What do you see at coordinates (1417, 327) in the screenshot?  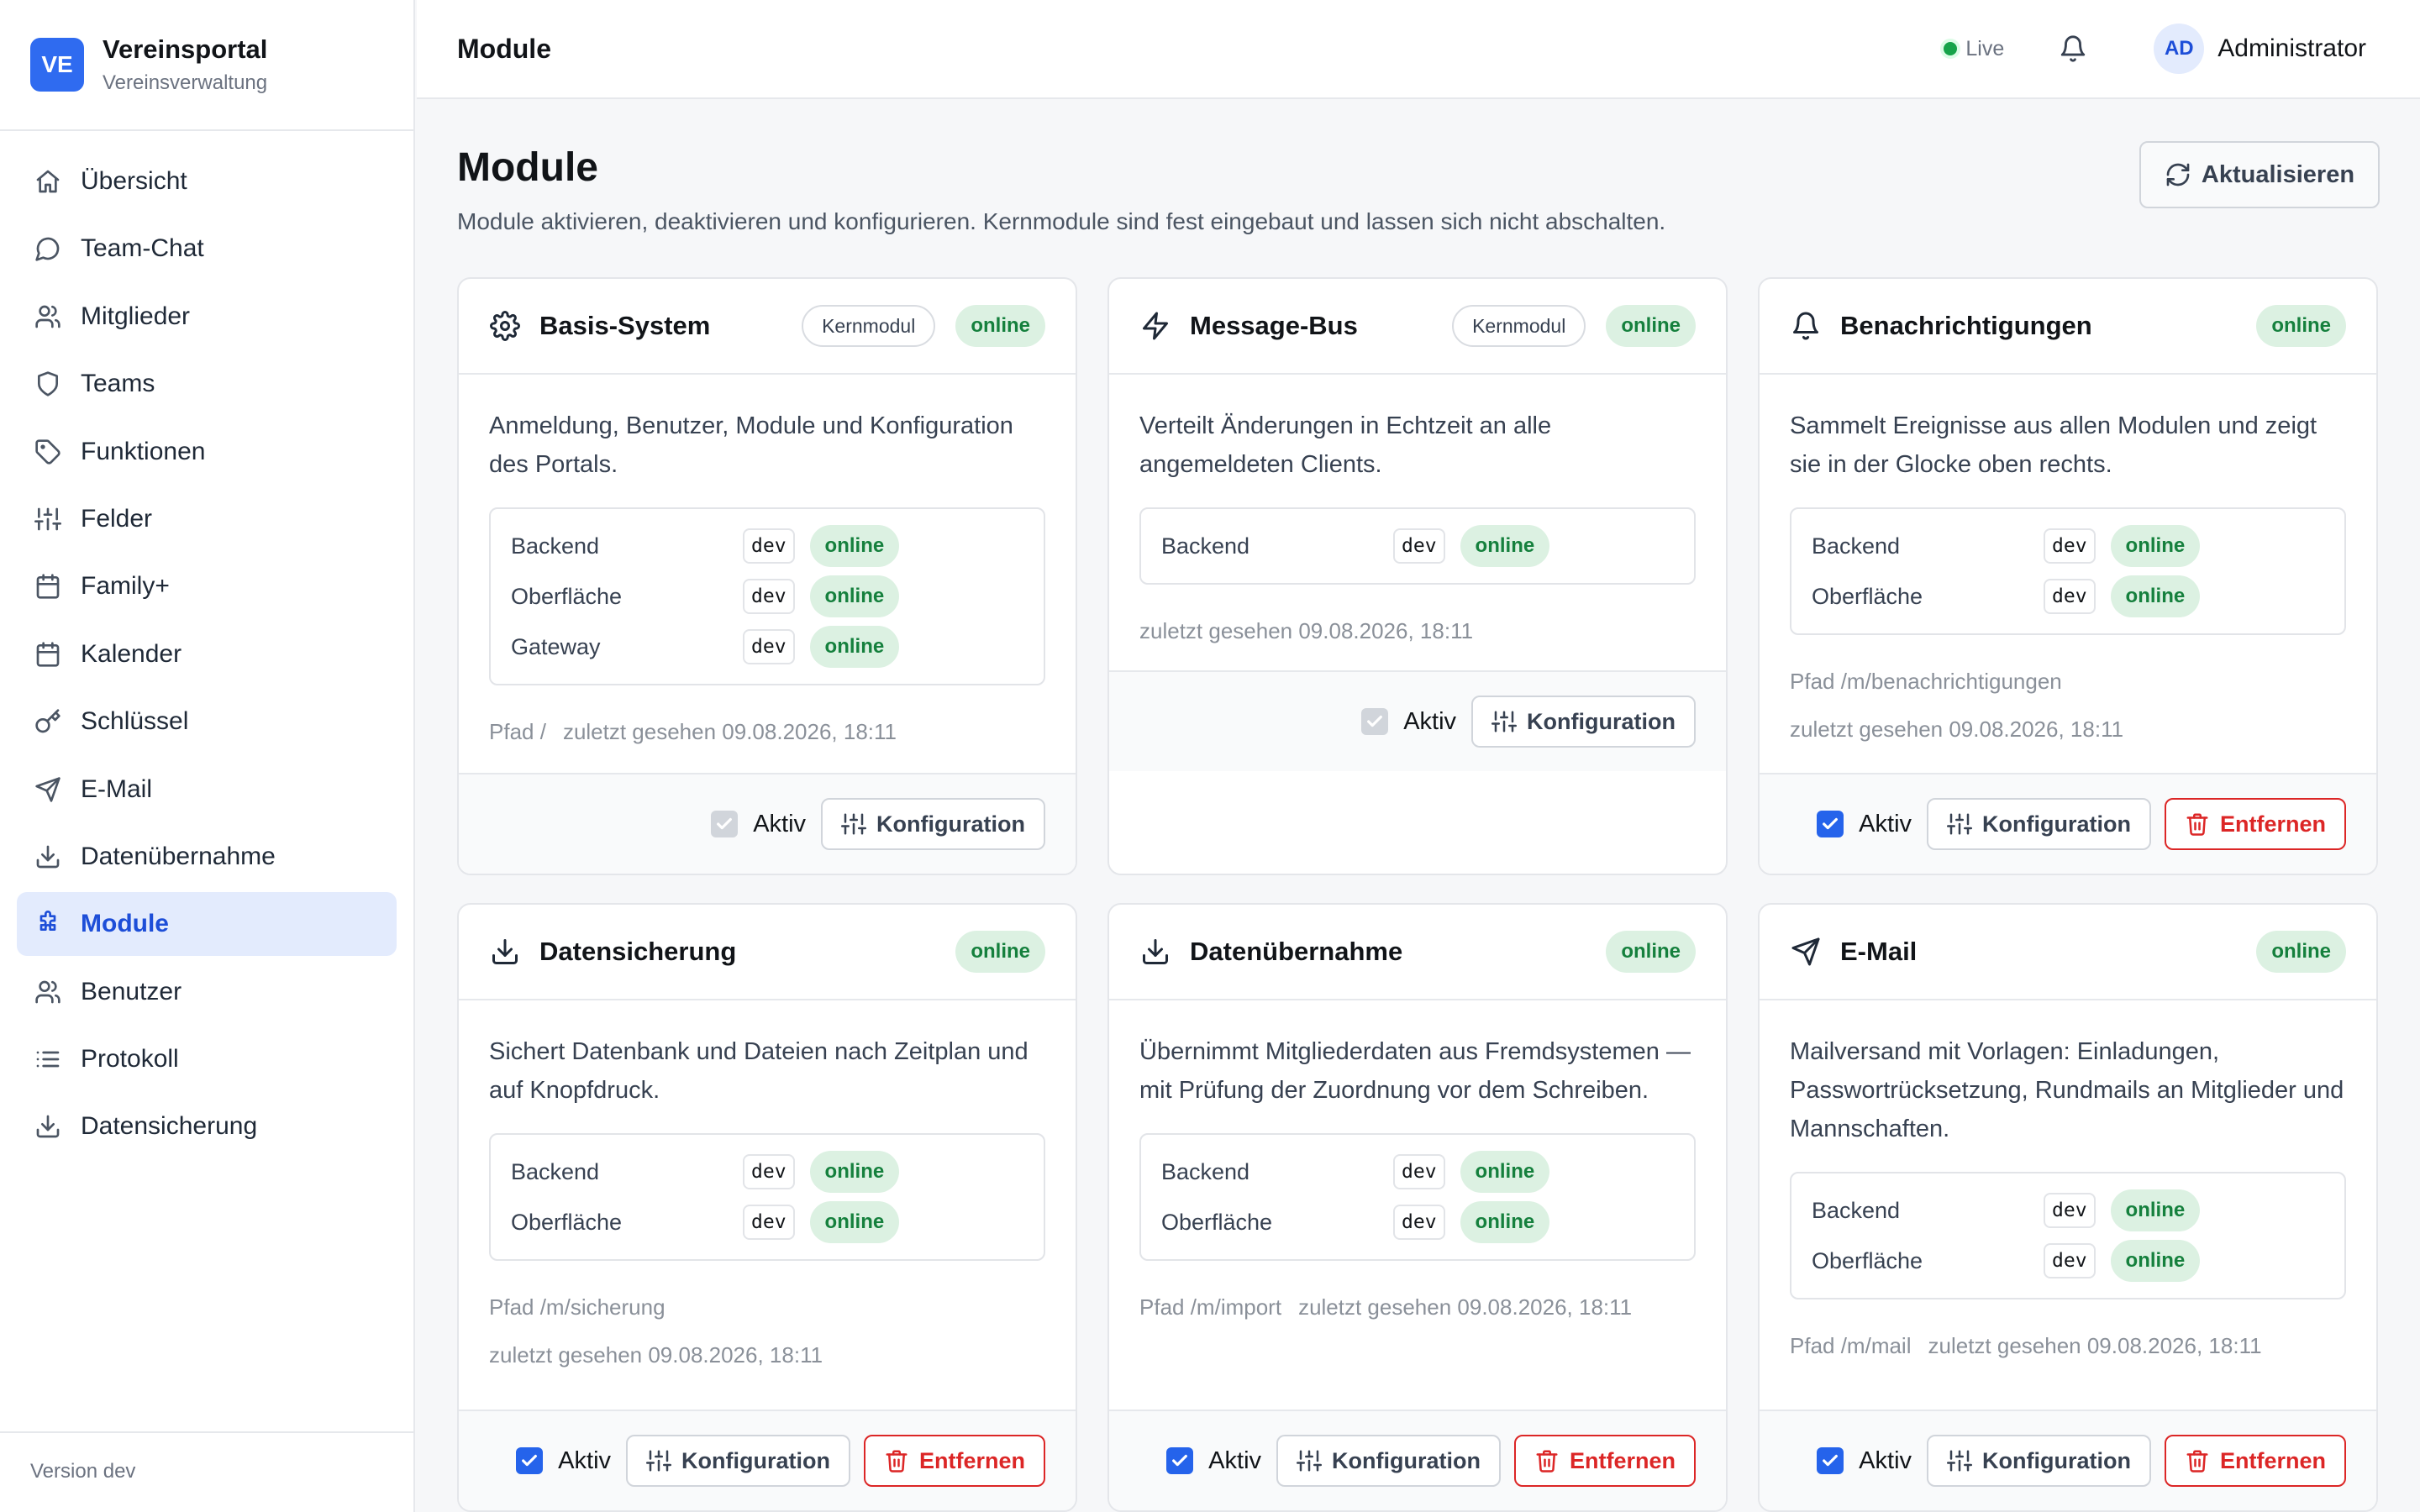 I see `card-header: Message-Bus Kernmodul online` at bounding box center [1417, 327].